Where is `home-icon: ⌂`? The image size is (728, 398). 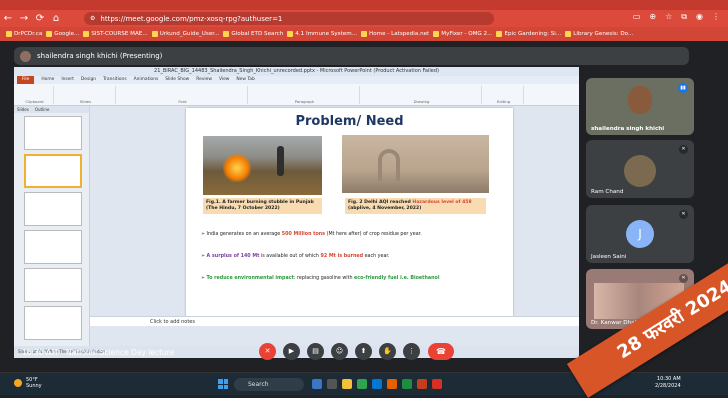 home-icon: ⌂ is located at coordinates (56, 18).